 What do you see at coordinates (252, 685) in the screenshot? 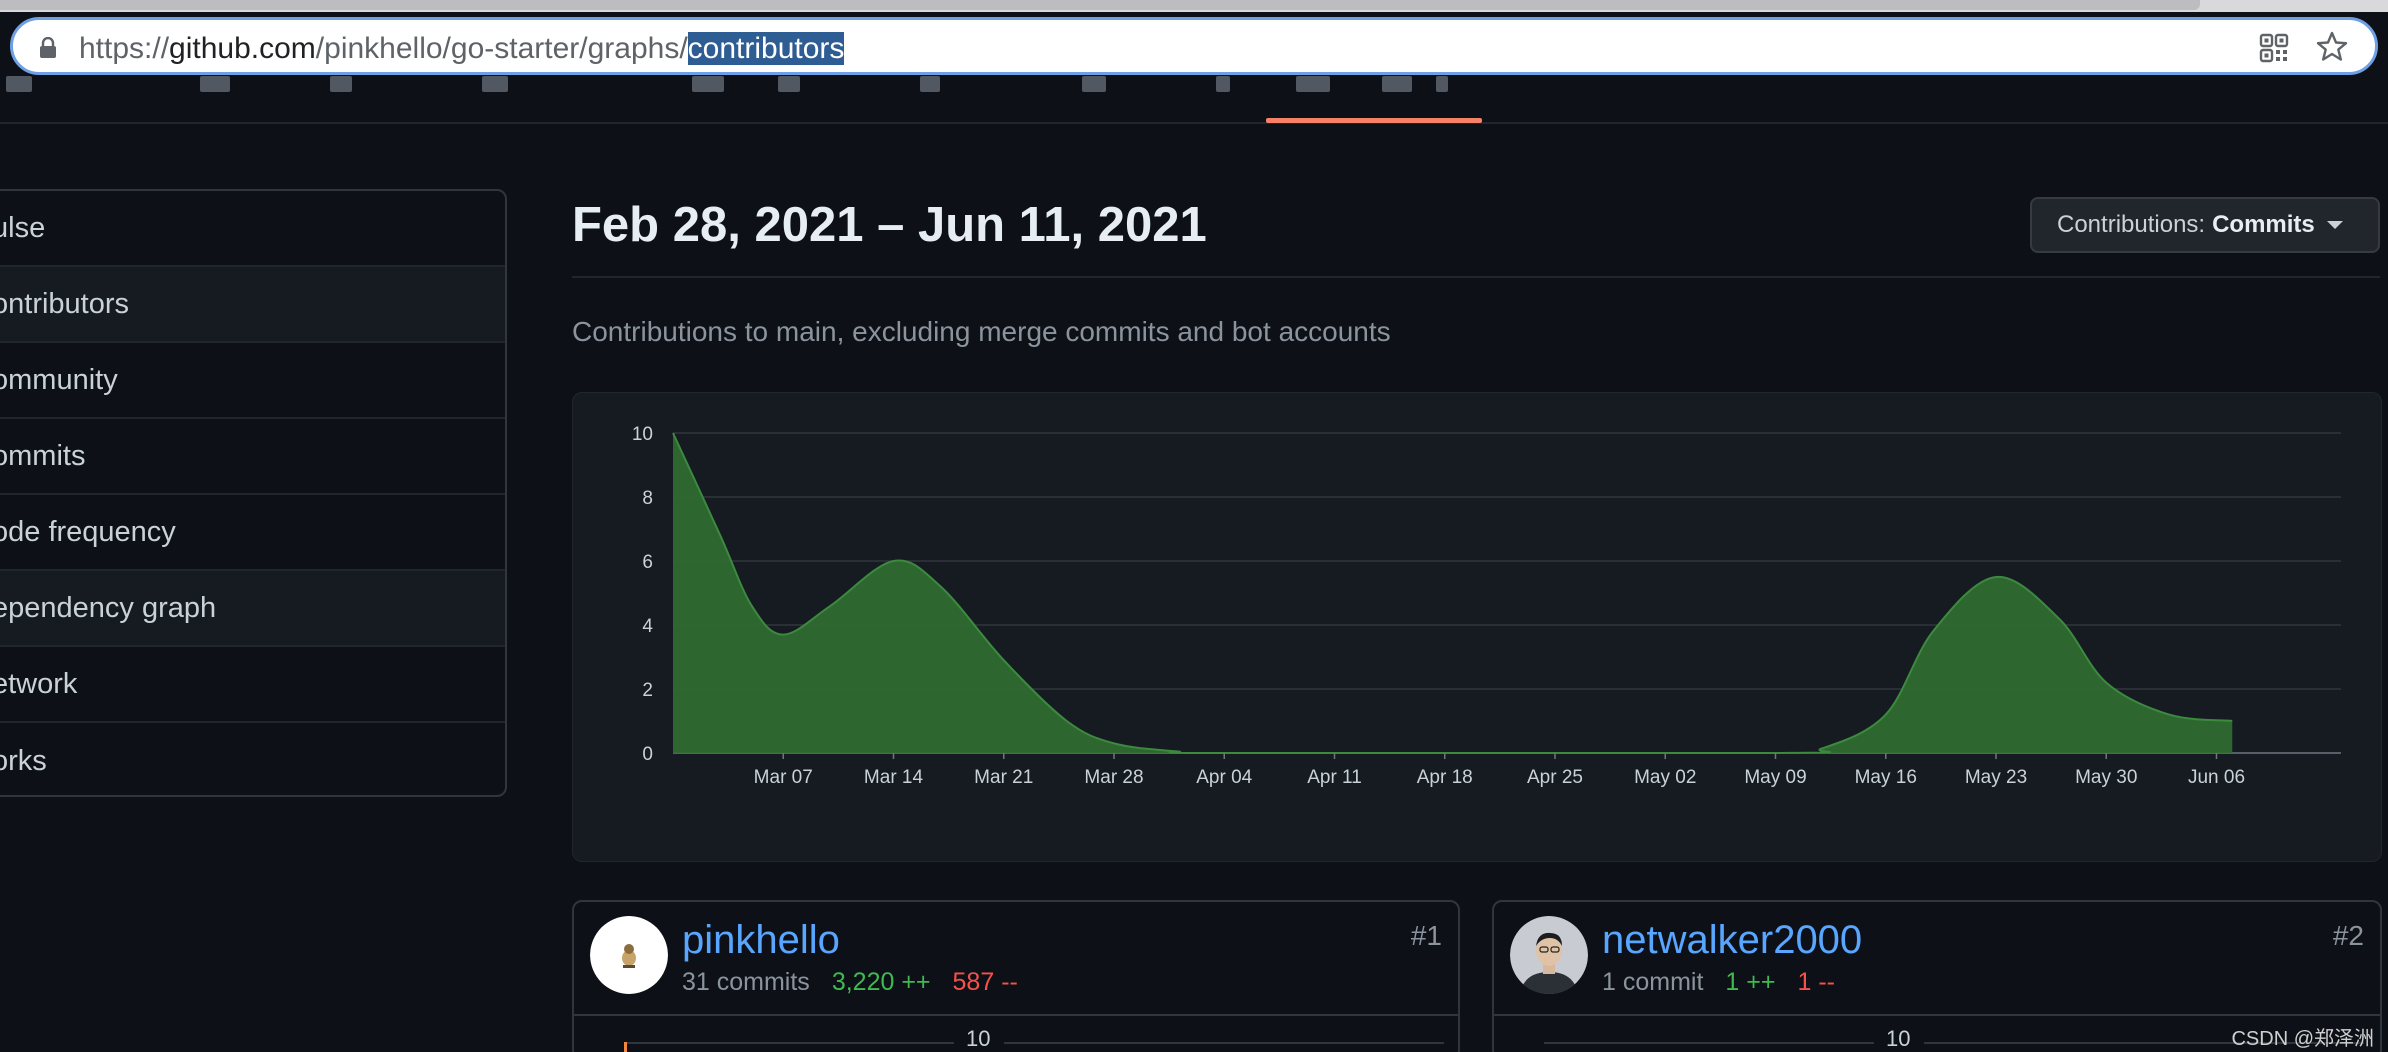
I see `sidebar-item-network: etwork` at bounding box center [252, 685].